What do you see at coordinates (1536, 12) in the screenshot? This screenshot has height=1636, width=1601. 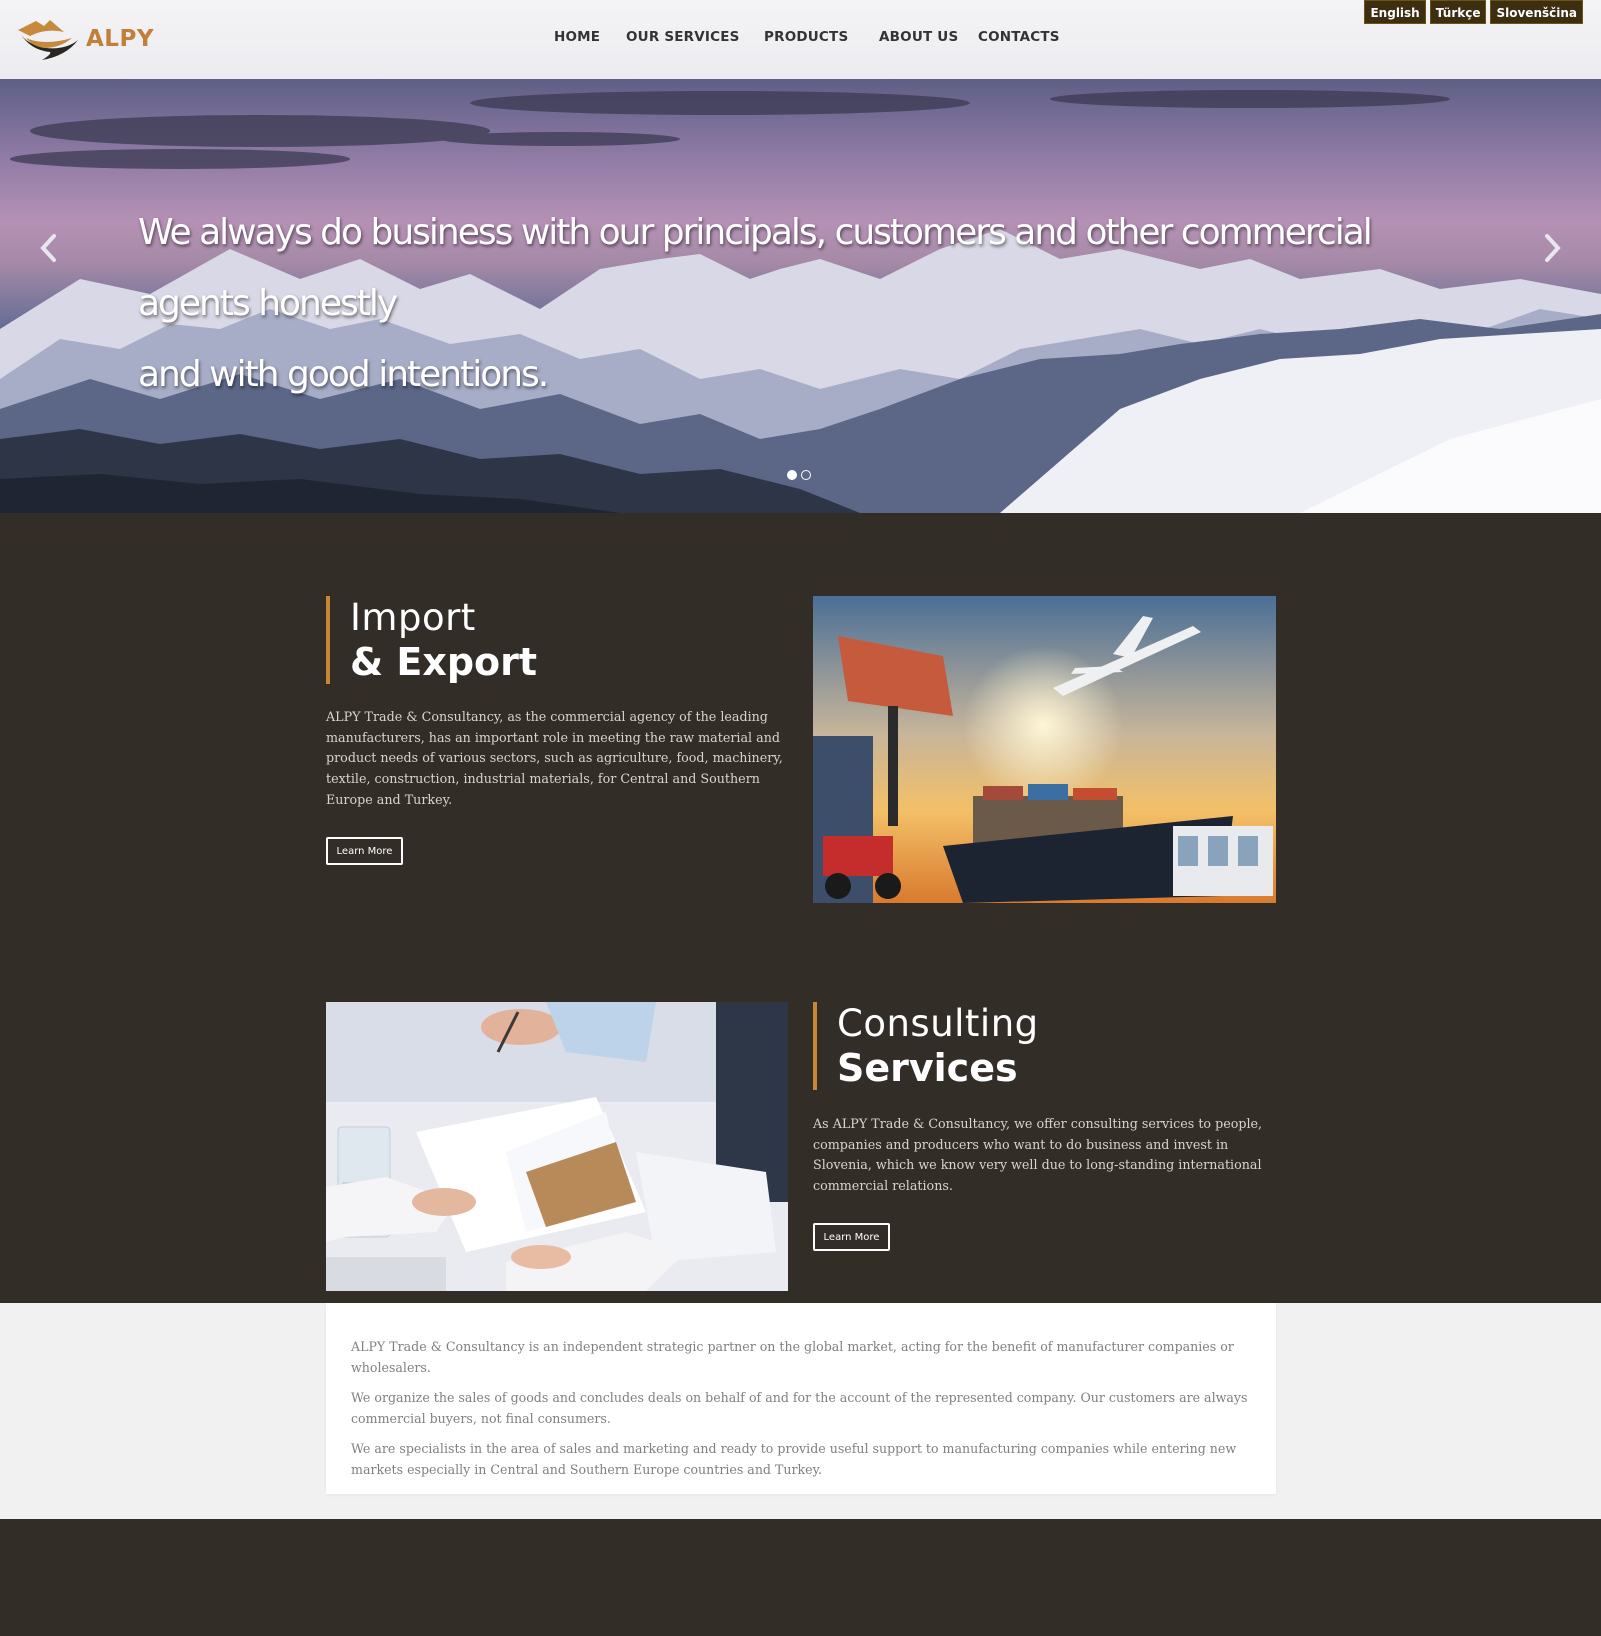 I see `lang-slovenscina: Slovenščina` at bounding box center [1536, 12].